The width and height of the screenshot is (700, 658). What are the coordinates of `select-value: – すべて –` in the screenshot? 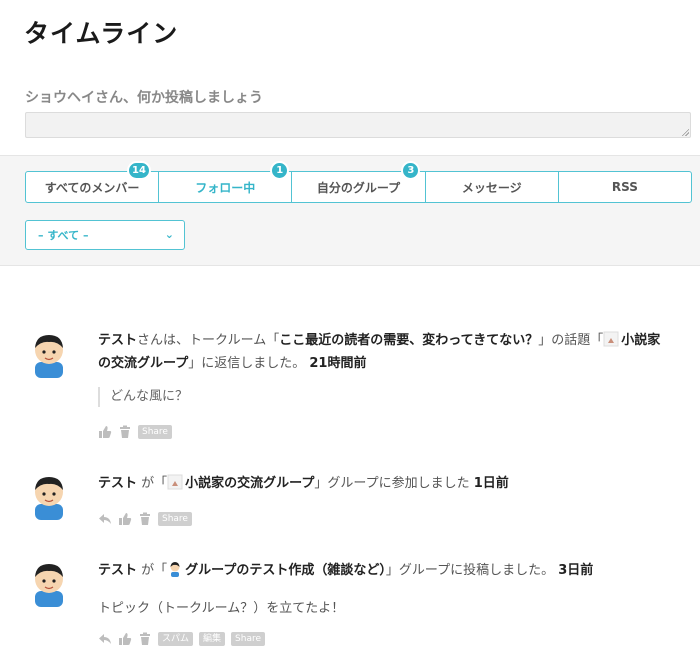 It's located at (63, 235).